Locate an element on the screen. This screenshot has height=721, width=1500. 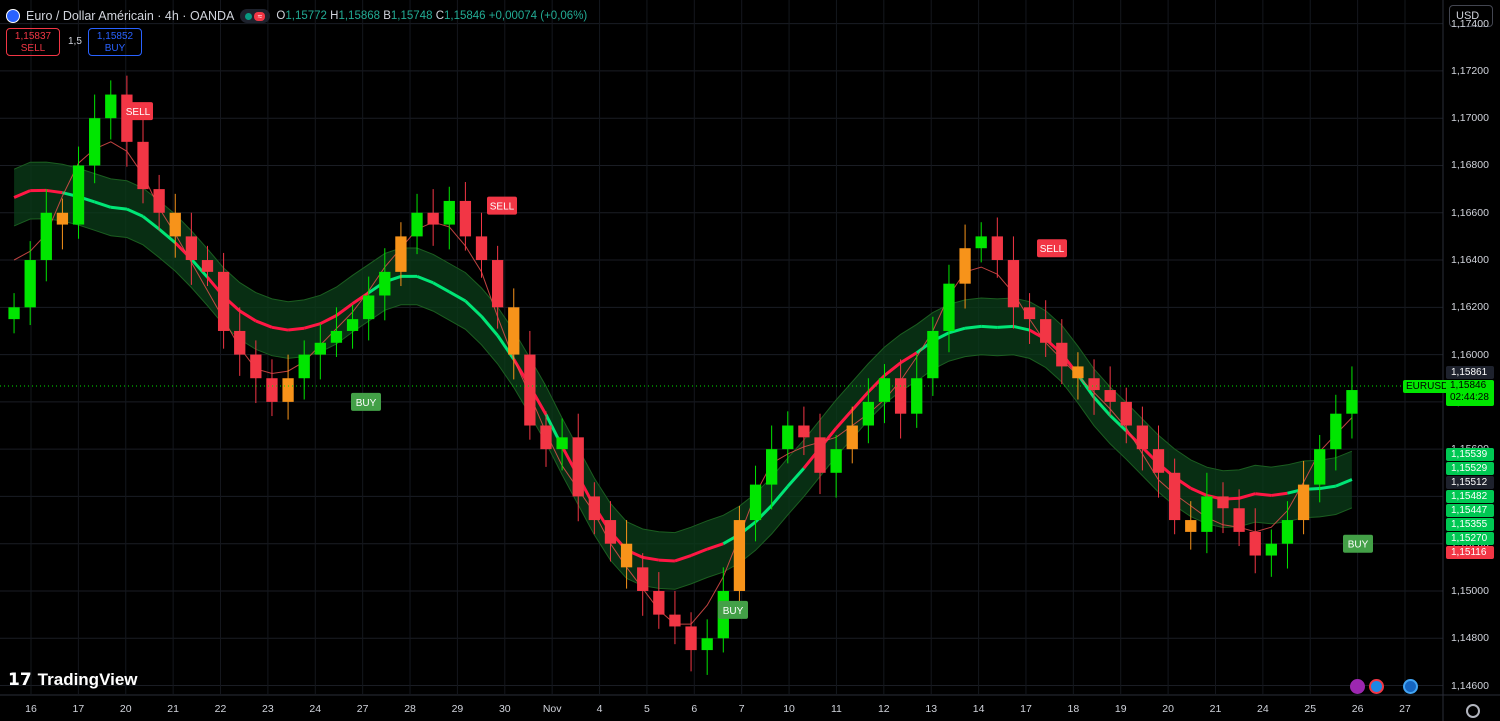
time-axis-label: 24 is located at coordinates (315, 709).